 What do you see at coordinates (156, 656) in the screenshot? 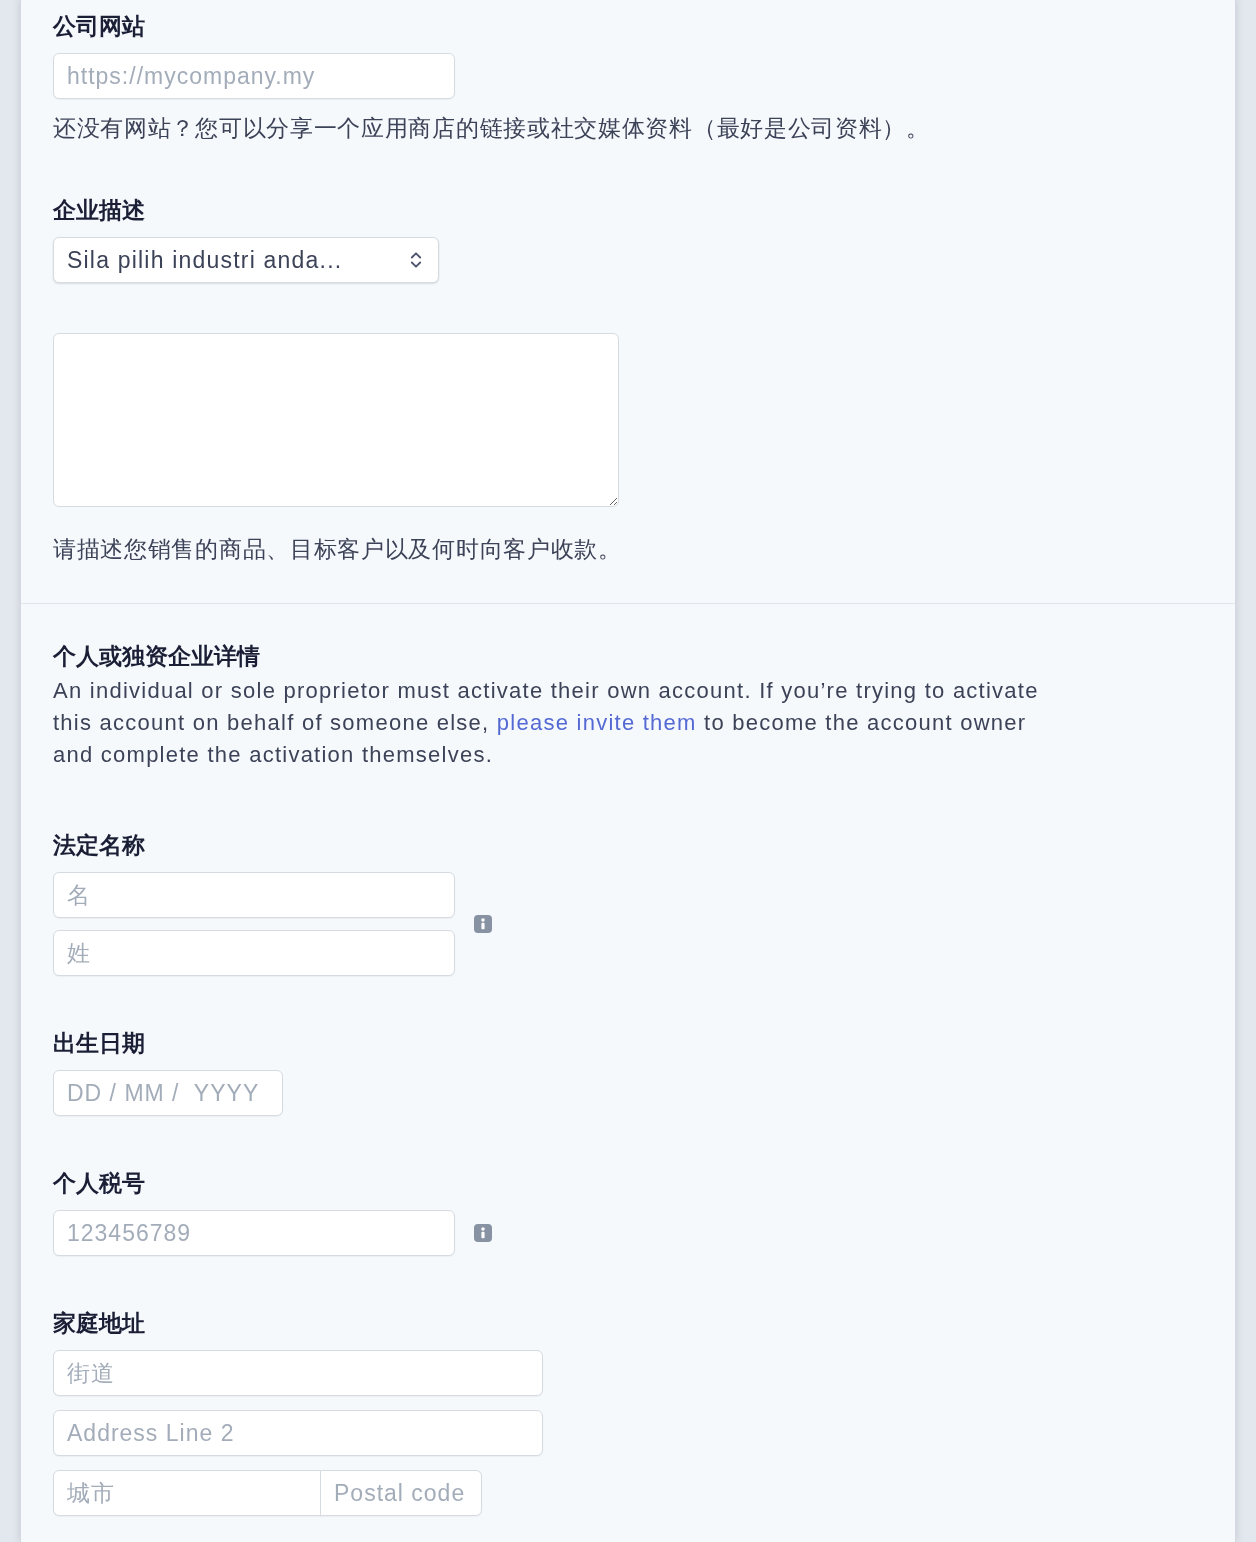
I see `section-heading: 个人或独资企业详情` at bounding box center [156, 656].